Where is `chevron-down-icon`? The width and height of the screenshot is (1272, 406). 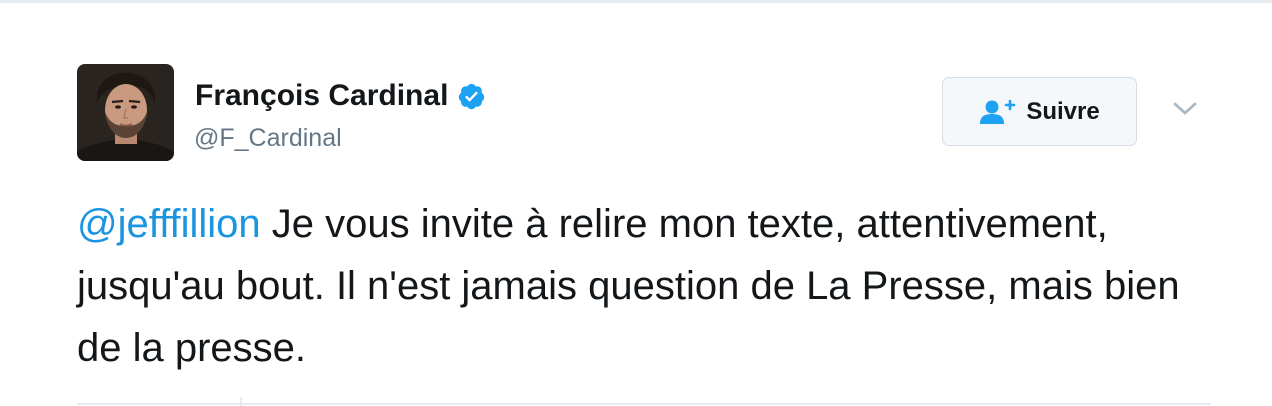 chevron-down-icon is located at coordinates (1185, 109).